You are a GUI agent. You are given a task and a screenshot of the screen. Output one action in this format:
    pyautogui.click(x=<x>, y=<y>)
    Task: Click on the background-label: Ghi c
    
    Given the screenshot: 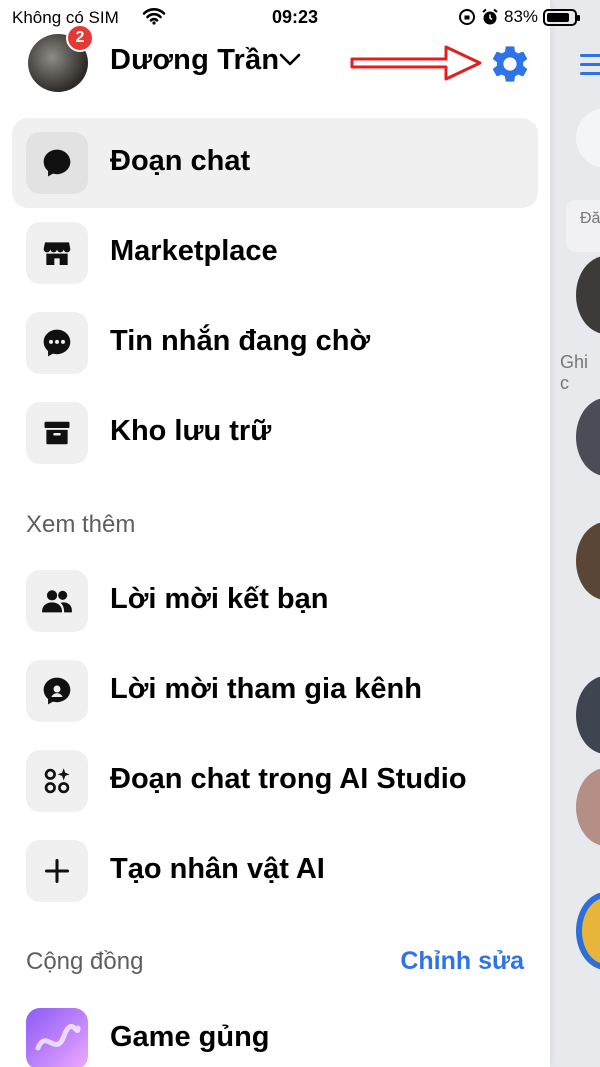 What is the action you would take?
    pyautogui.click(x=574, y=372)
    